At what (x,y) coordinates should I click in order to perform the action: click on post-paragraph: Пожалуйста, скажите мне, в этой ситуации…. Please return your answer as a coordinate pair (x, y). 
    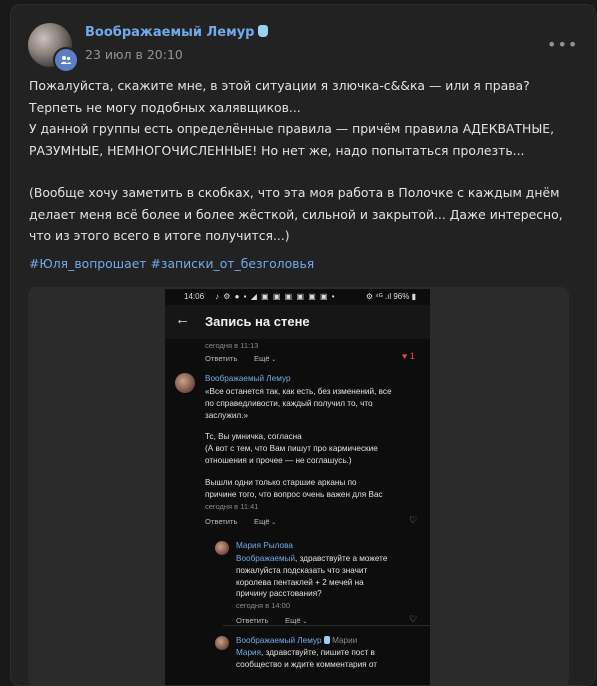
    Looking at the image, I should click on (279, 85).